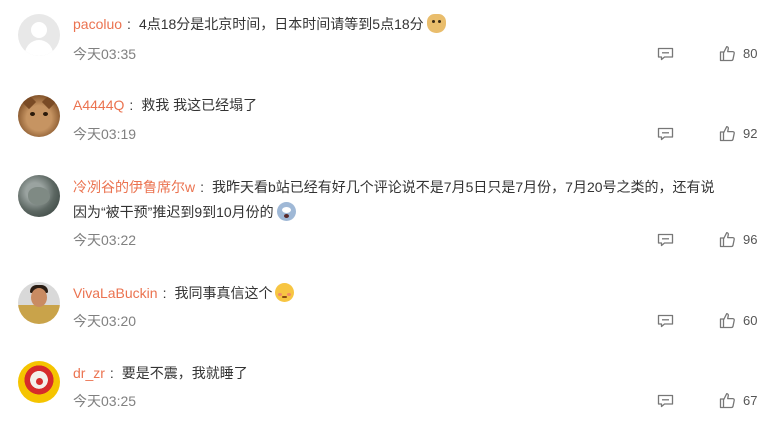  Describe the element at coordinates (750, 400) in the screenshot. I see `like-count: 67` at that location.